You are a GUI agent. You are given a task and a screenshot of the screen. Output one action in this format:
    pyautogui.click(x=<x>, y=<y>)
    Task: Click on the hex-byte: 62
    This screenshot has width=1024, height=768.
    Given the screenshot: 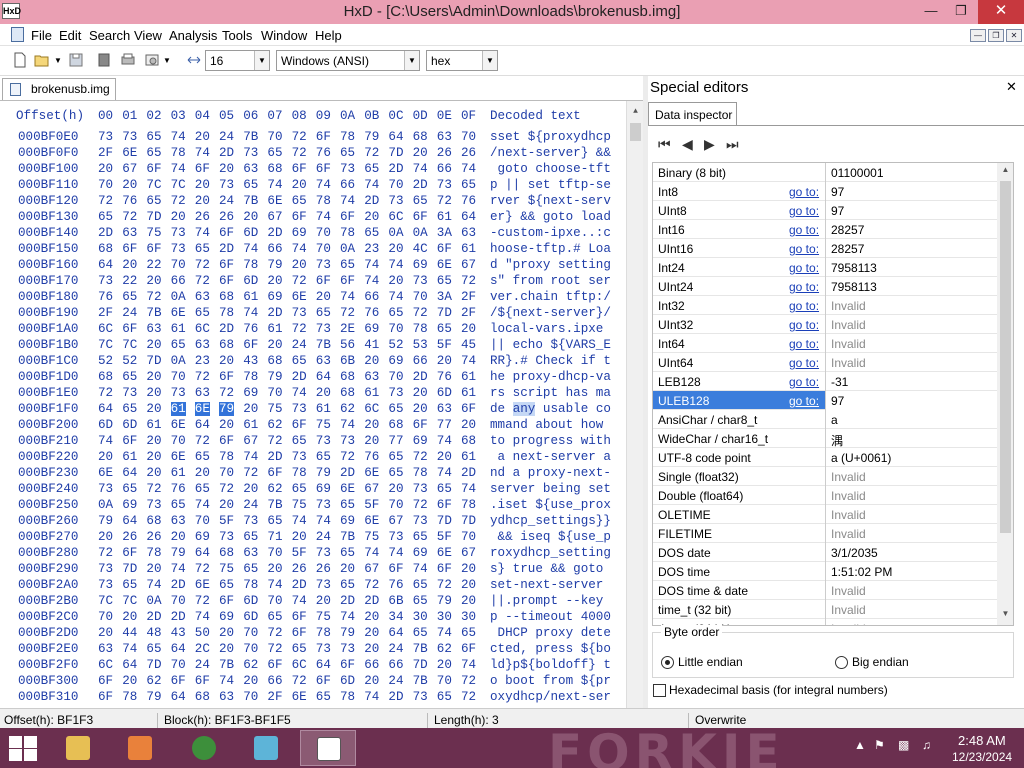 What is the action you would take?
    pyautogui.click(x=347, y=409)
    